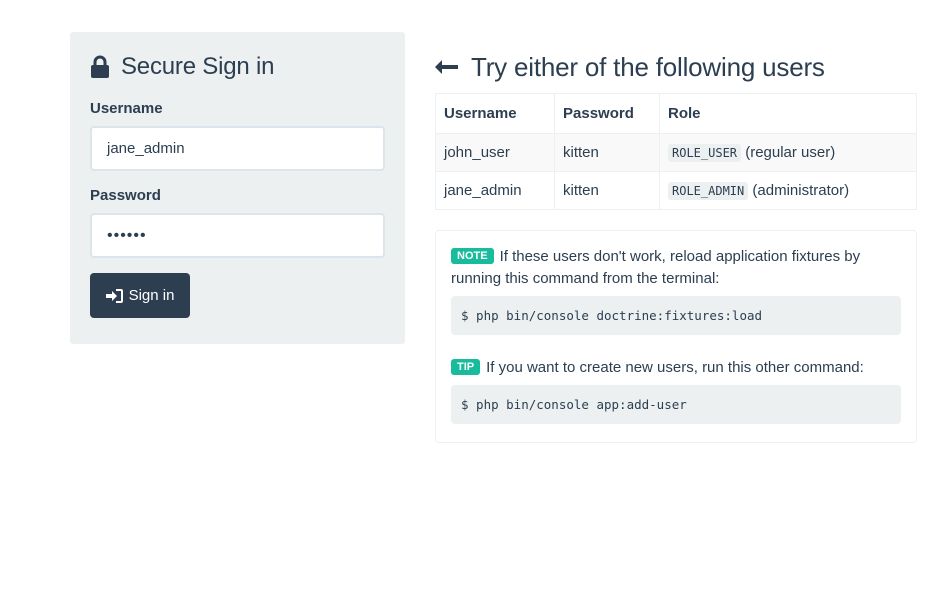 This screenshot has width=941, height=603. Describe the element at coordinates (126, 108) in the screenshot. I see `username-label: Username` at that location.